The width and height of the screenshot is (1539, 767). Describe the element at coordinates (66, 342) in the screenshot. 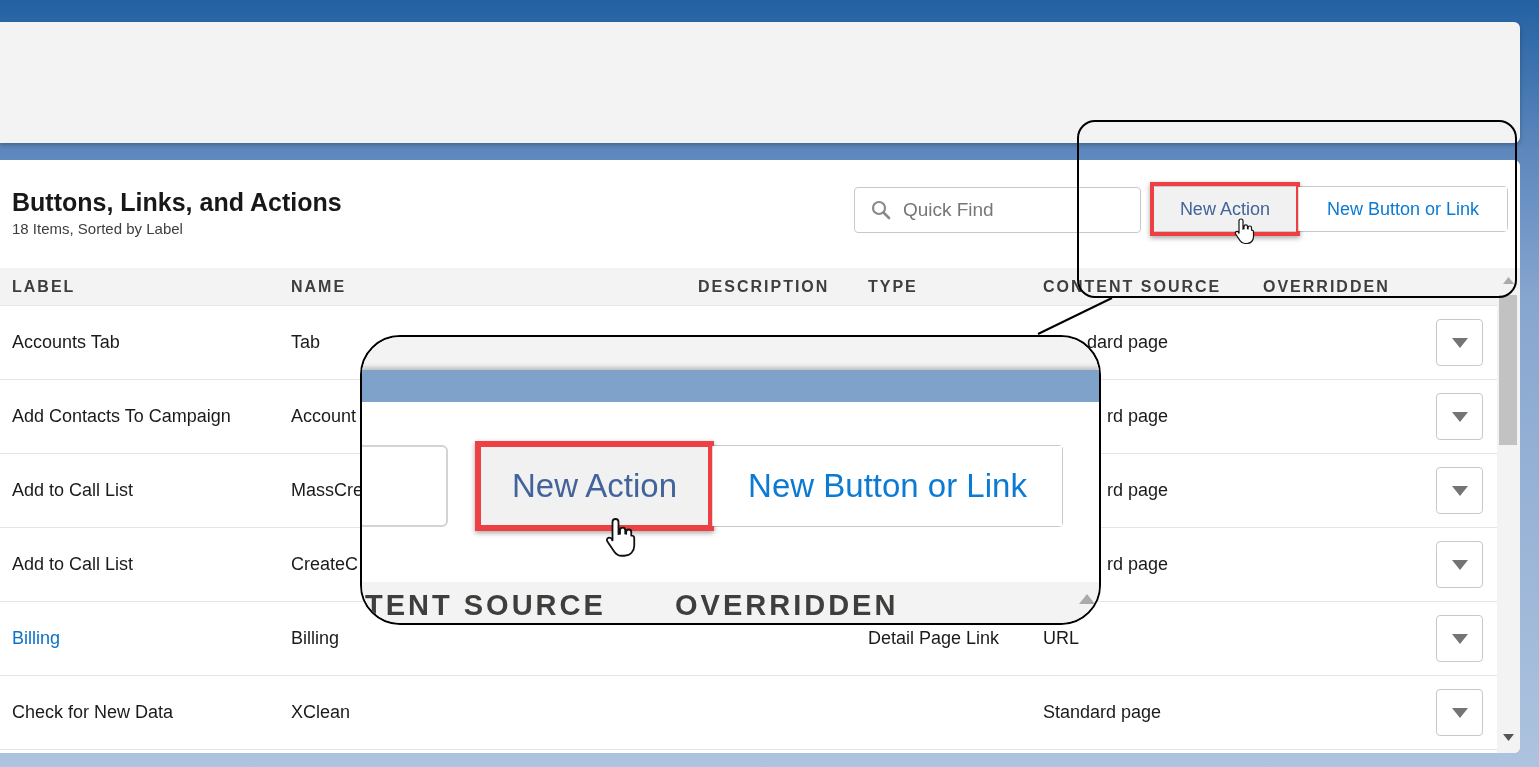

I see `table-cell: Accounts Tab` at that location.